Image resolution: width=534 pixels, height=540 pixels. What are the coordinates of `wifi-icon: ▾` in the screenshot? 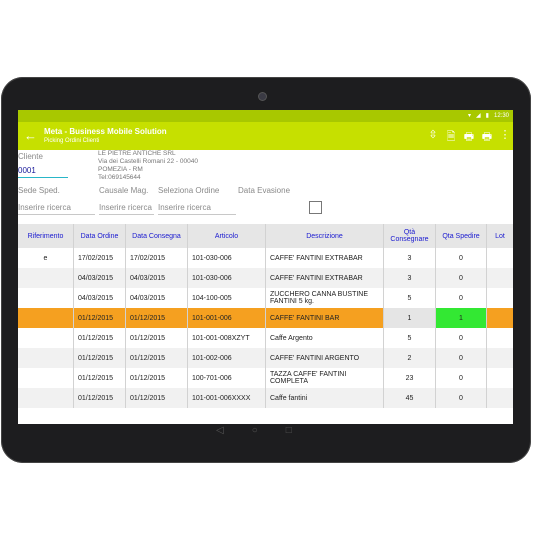 It's located at (470, 116).